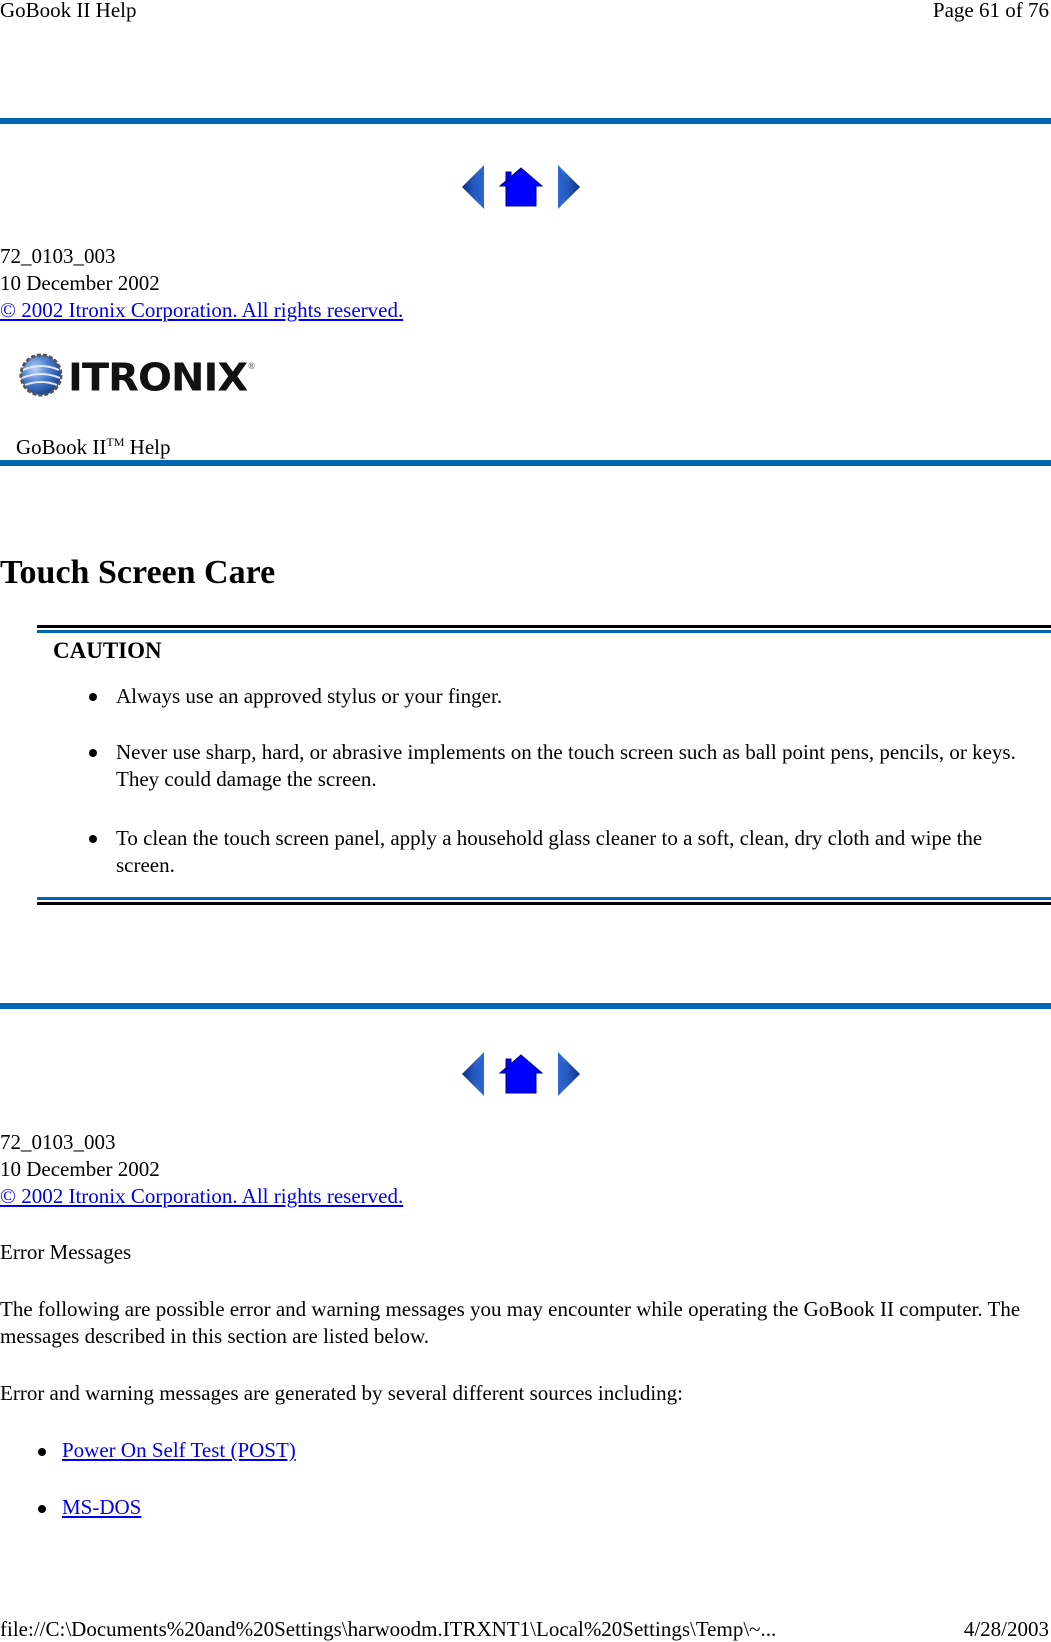 The image size is (1051, 1642). I want to click on caution-bottom-rule-blue, so click(544, 898).